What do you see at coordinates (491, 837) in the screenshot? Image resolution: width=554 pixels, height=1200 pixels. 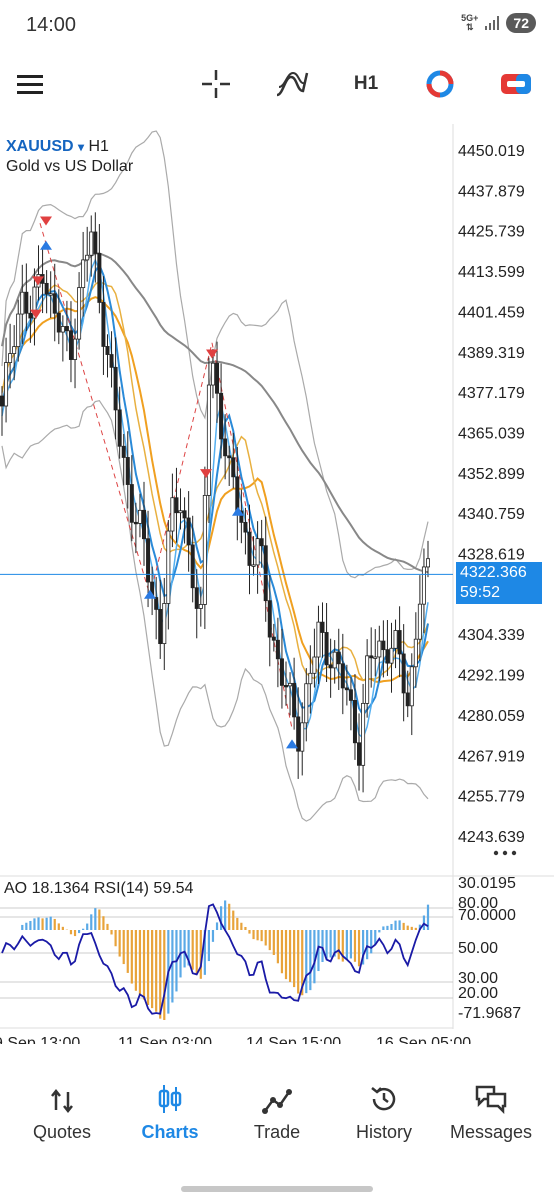 I see `price-axis-label: 4243.639` at bounding box center [491, 837].